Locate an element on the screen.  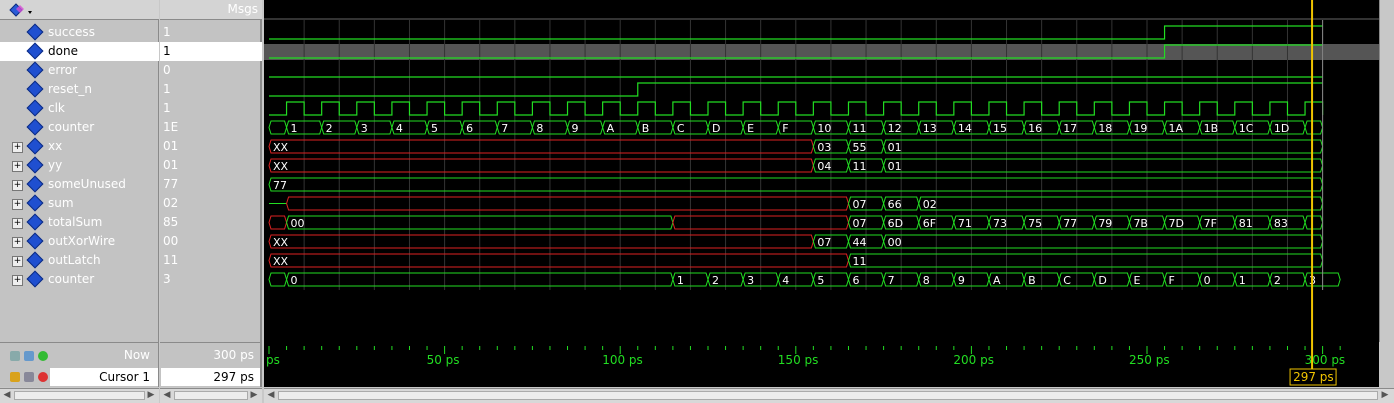
name-pane-hscrollbar: ◀ ▶ is located at coordinates (79, 395).